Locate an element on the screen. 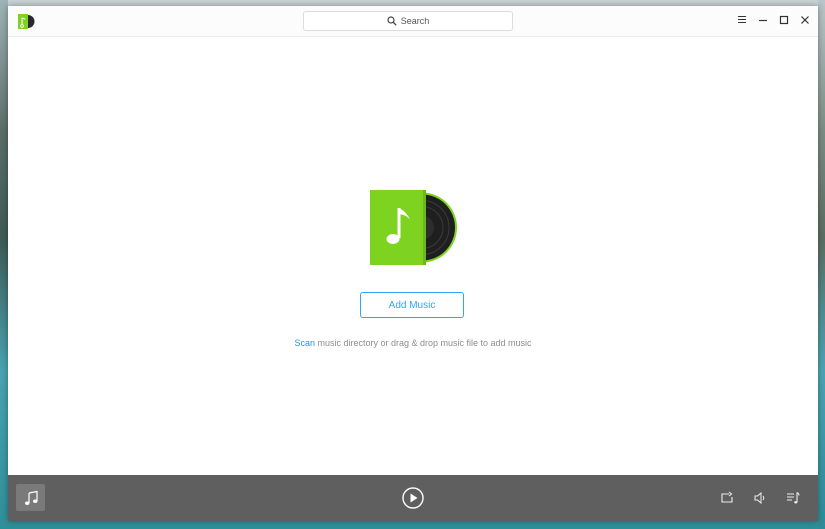  volume-icon is located at coordinates (759, 498).